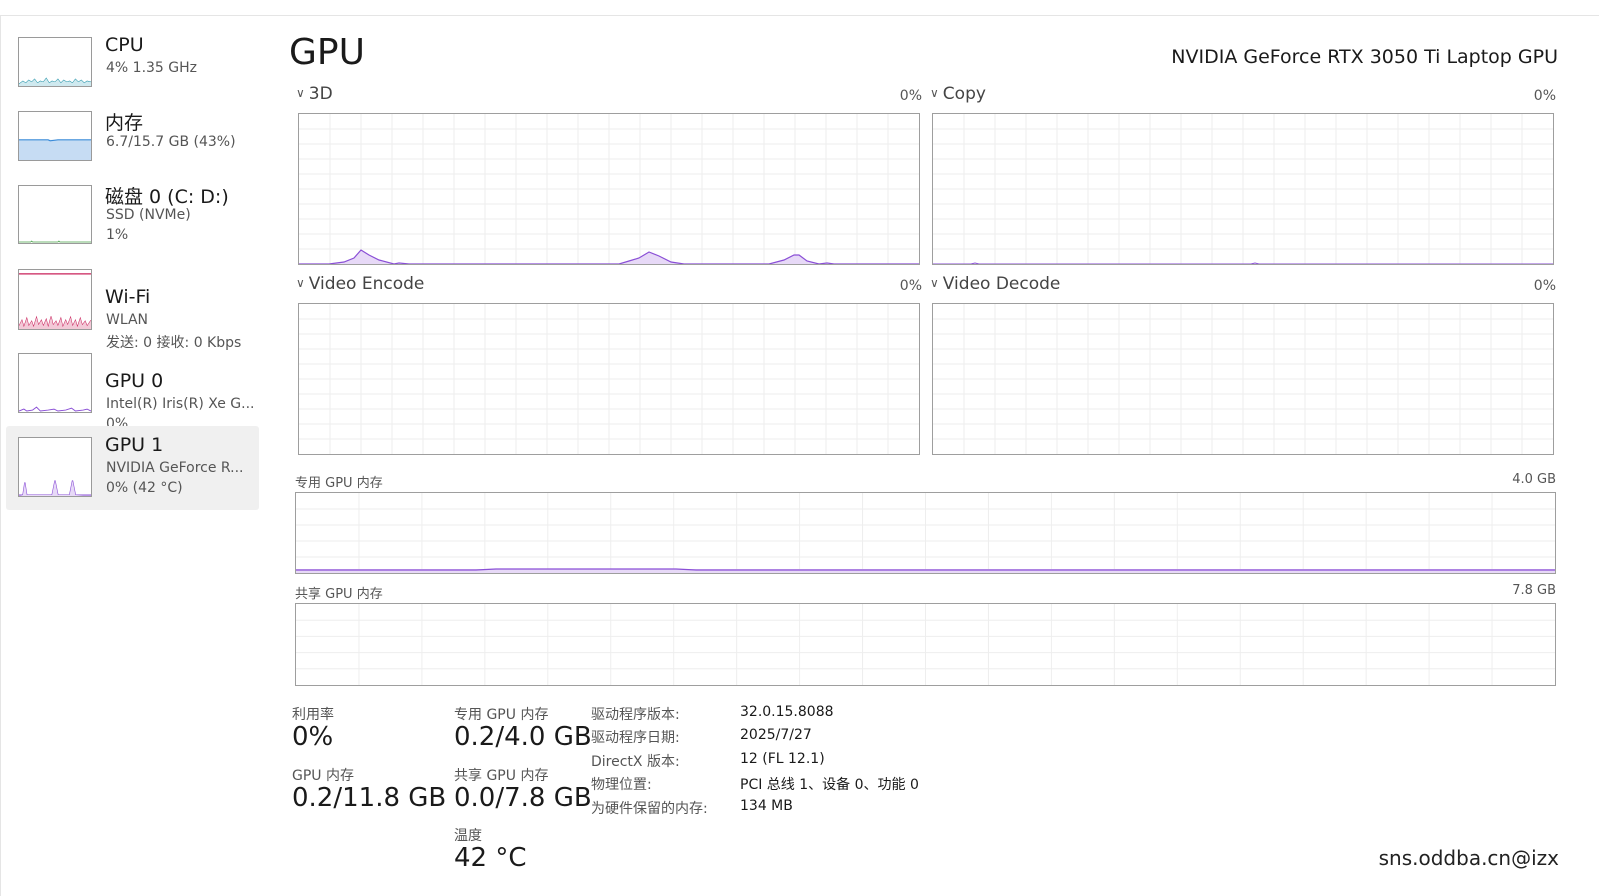 This screenshot has width=1599, height=896. Describe the element at coordinates (799, 15) in the screenshot. I see `top-divider` at that location.